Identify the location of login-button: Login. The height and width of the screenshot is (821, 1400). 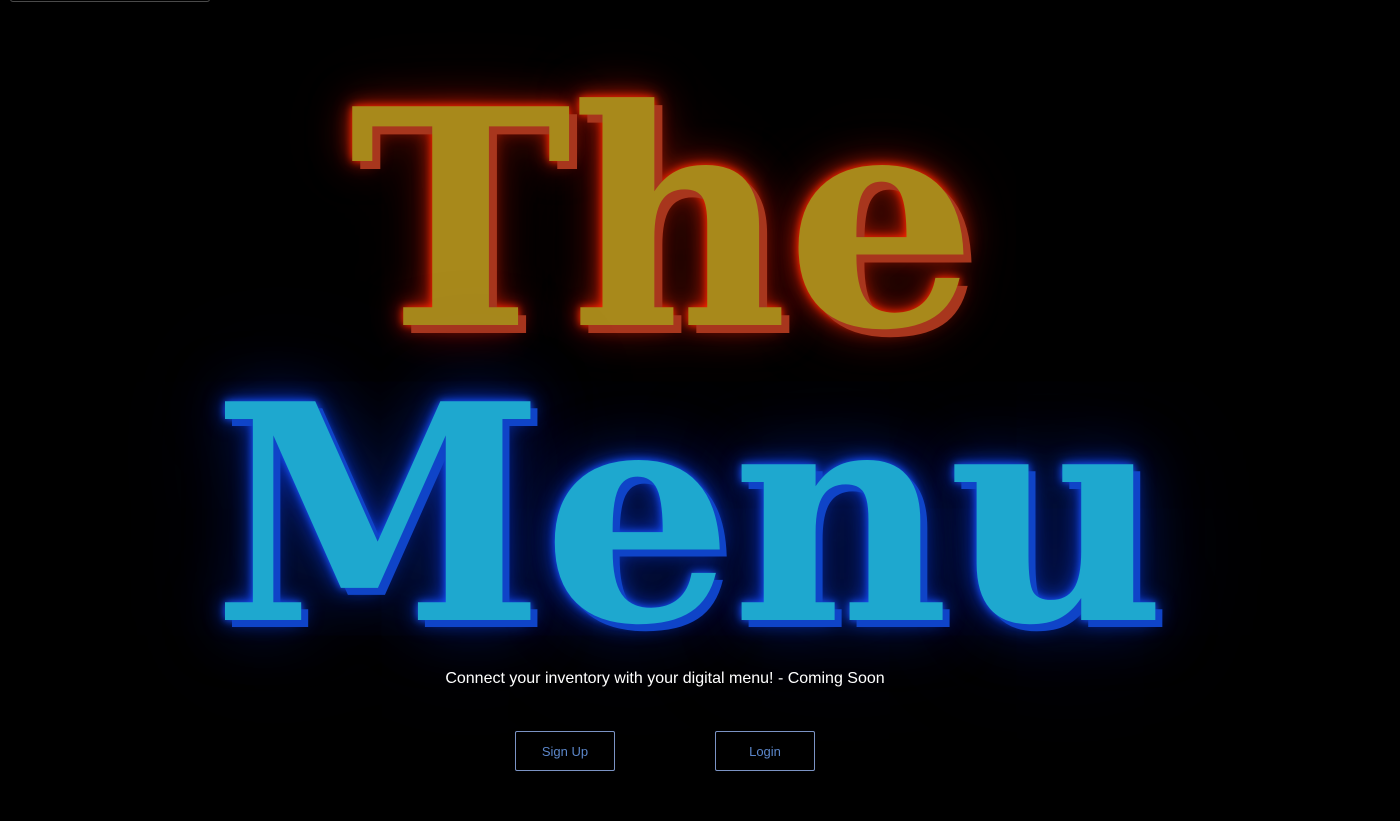
(765, 751).